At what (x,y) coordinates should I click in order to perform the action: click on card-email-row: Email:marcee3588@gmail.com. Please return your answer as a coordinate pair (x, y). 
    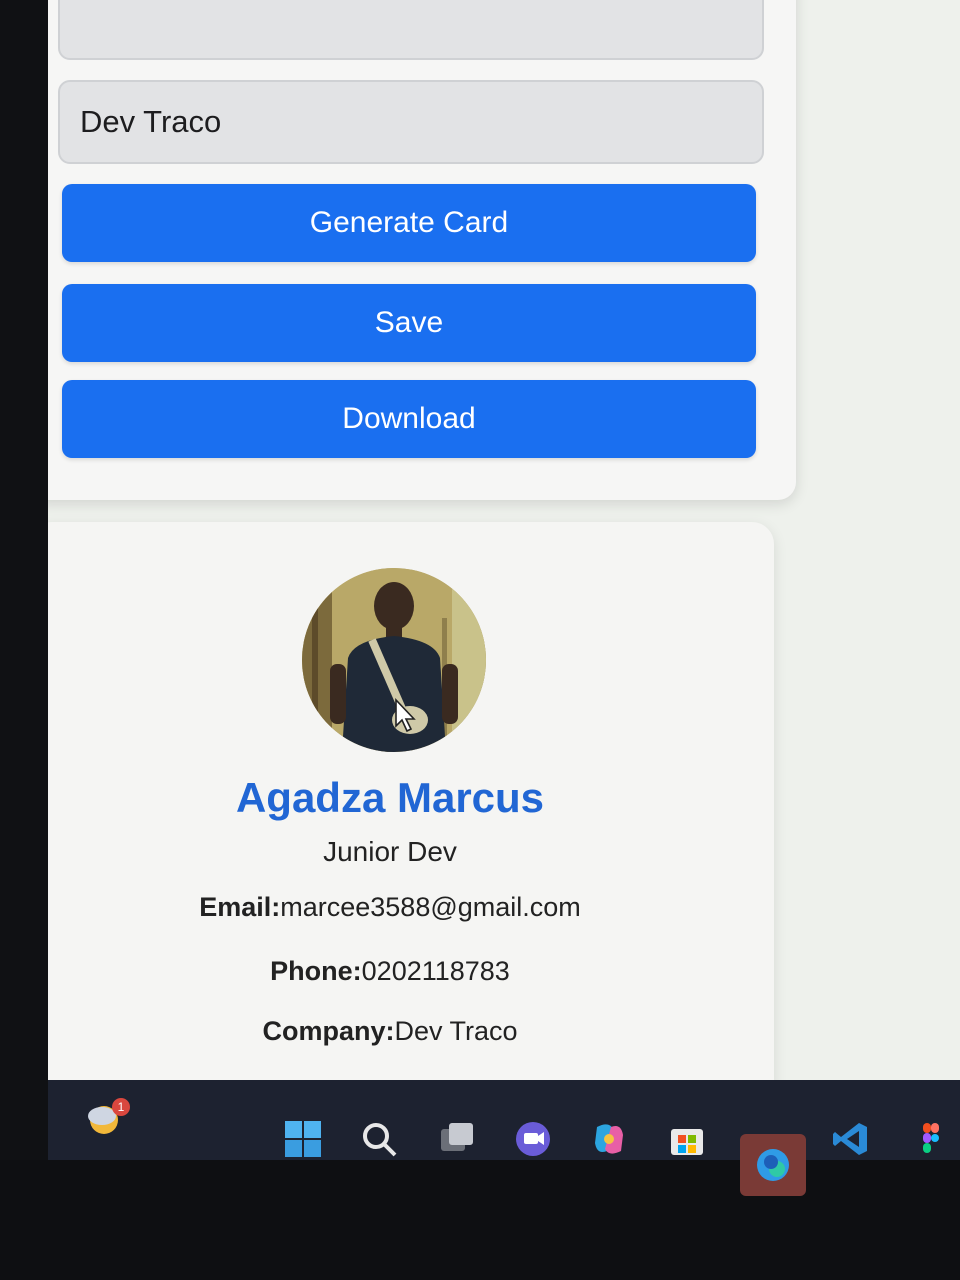
    Looking at the image, I should click on (399, 907).